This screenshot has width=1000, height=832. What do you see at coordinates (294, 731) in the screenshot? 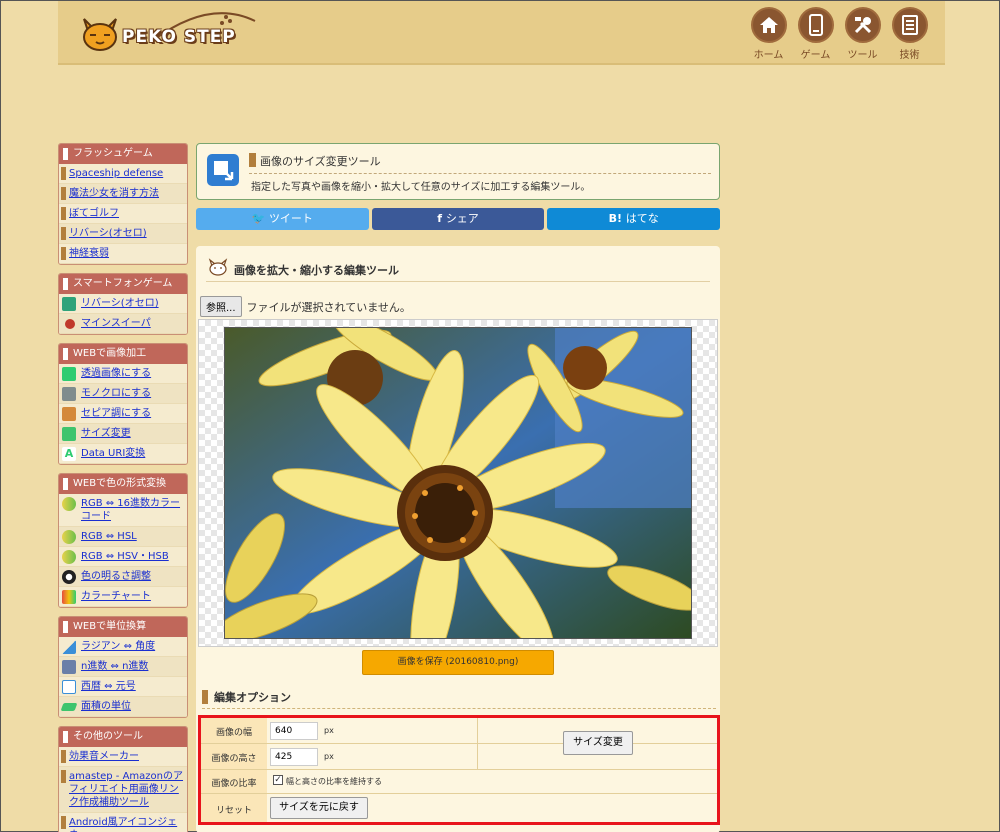
I see `width-input` at bounding box center [294, 731].